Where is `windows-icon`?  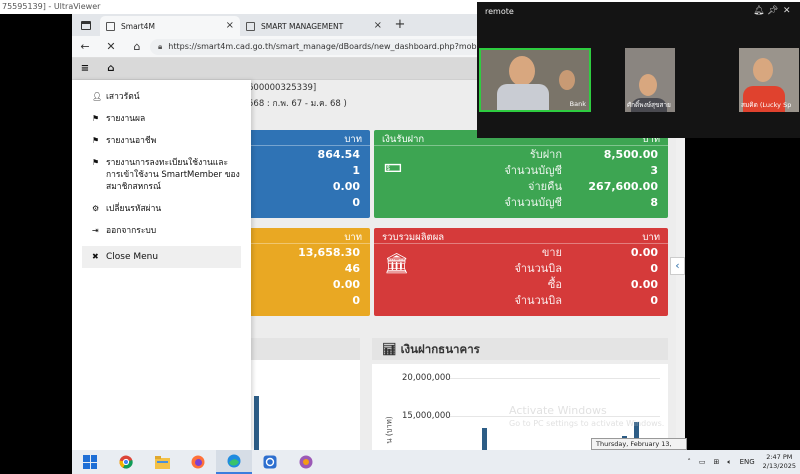
windows-icon is located at coordinates (90, 462).